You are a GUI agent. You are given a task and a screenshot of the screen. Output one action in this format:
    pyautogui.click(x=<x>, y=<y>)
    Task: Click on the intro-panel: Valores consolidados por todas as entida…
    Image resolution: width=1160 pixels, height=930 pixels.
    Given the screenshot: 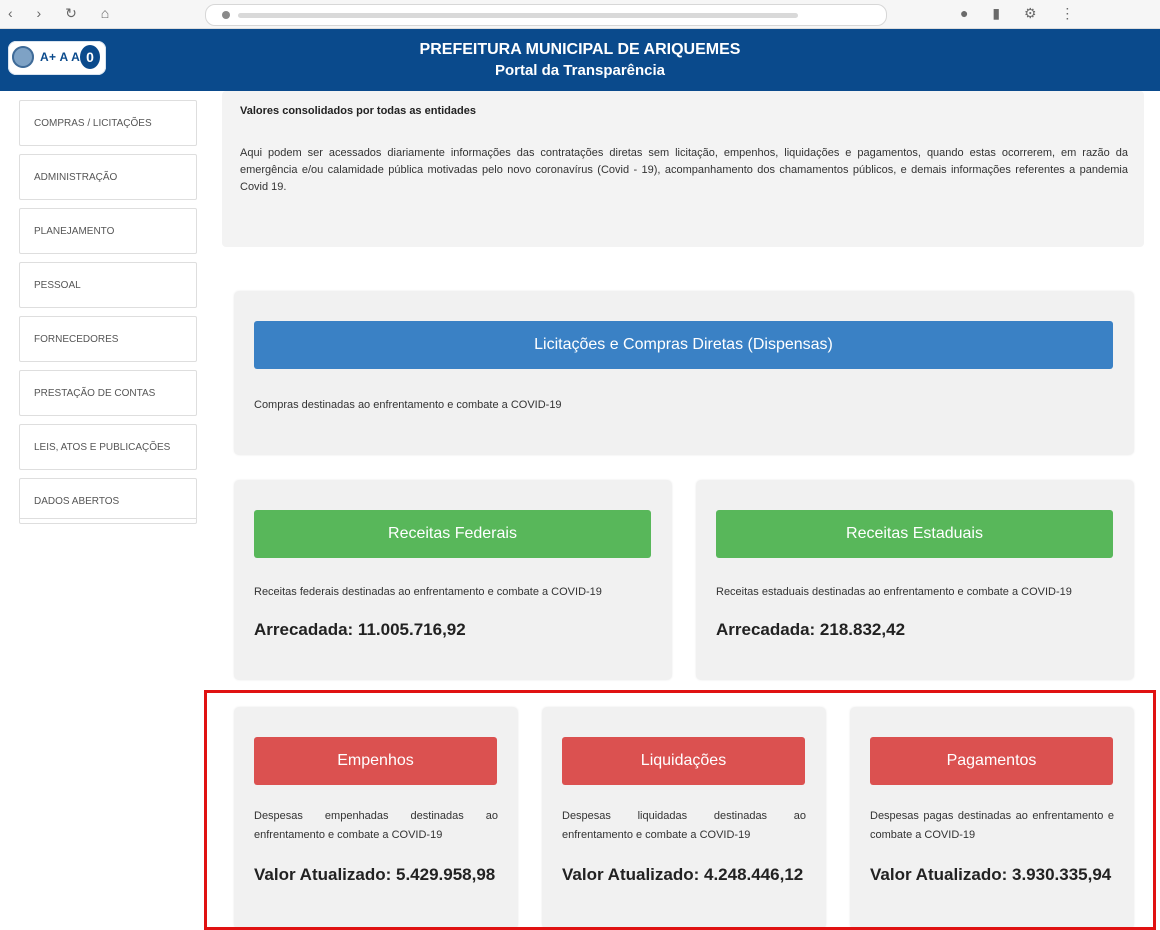 What is the action you would take?
    pyautogui.click(x=683, y=169)
    